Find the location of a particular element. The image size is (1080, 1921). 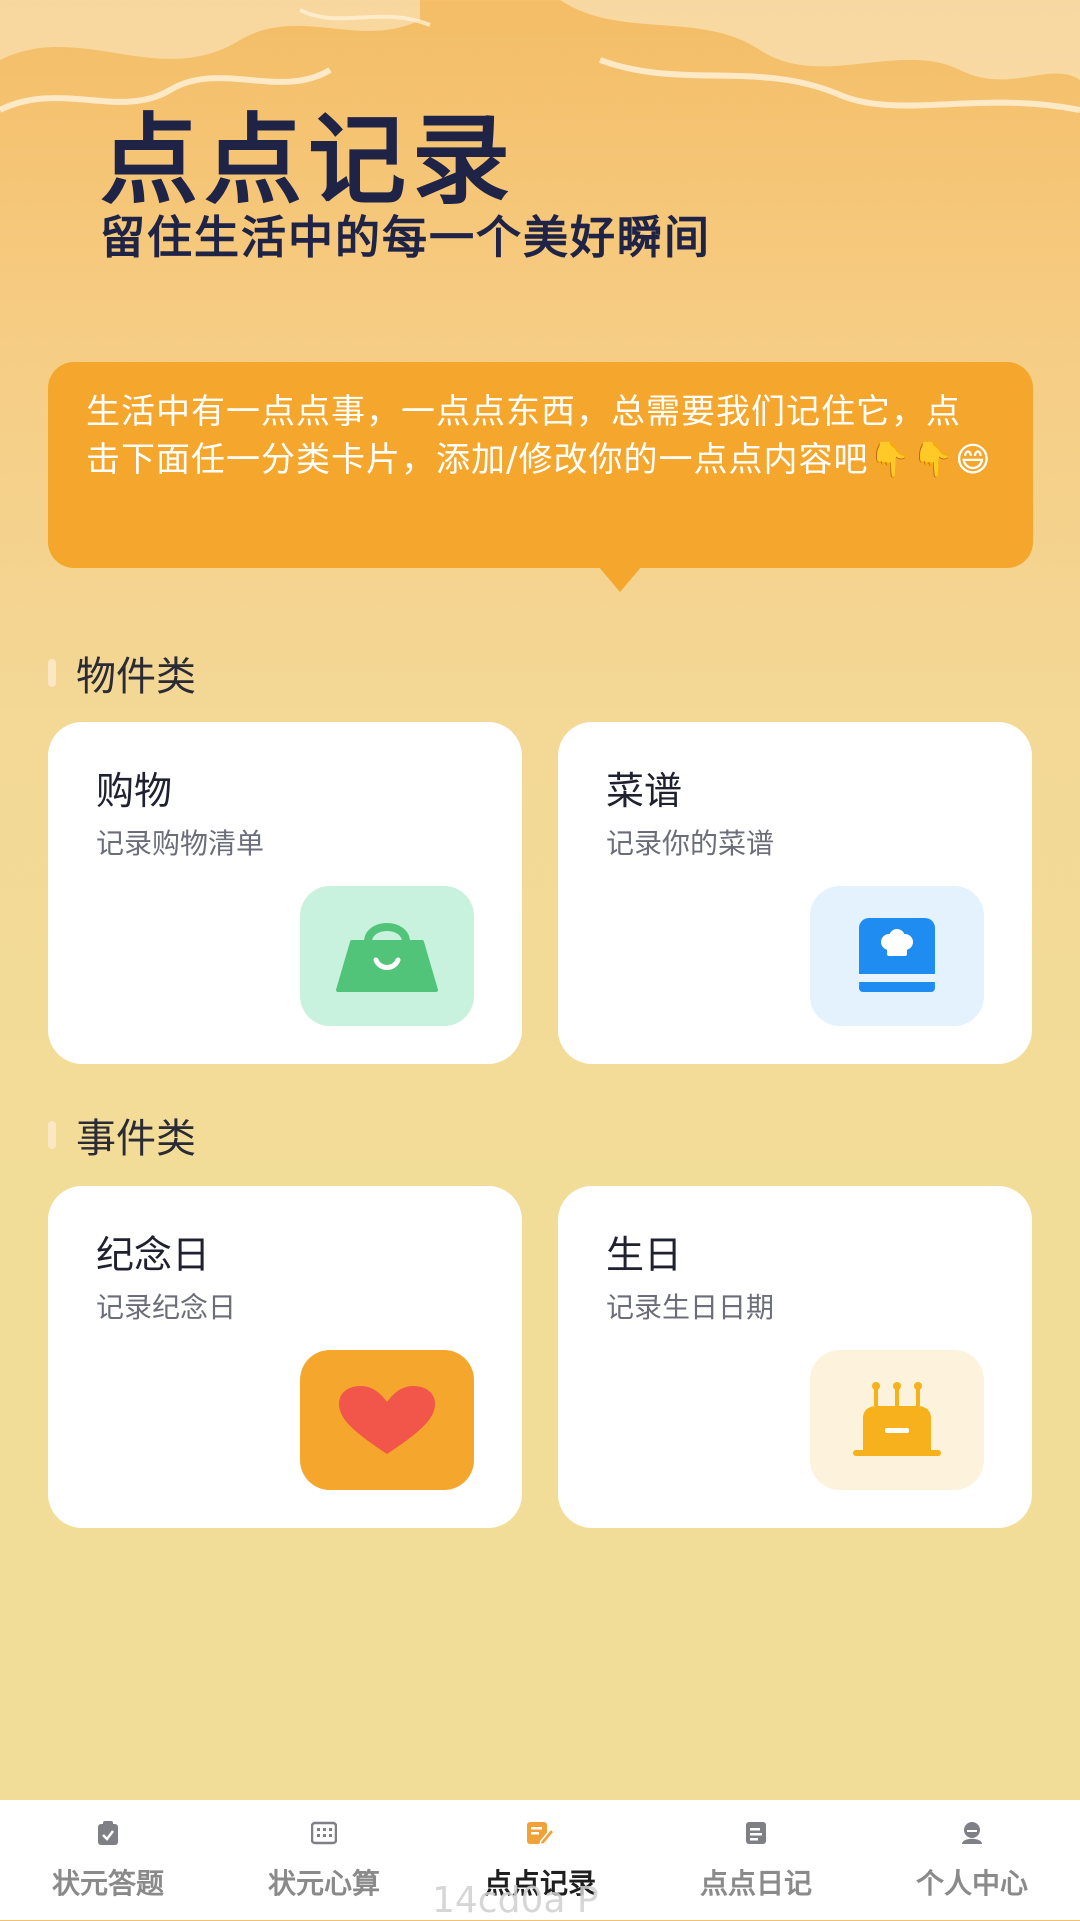

card-title: 菜谱 is located at coordinates (644, 791).